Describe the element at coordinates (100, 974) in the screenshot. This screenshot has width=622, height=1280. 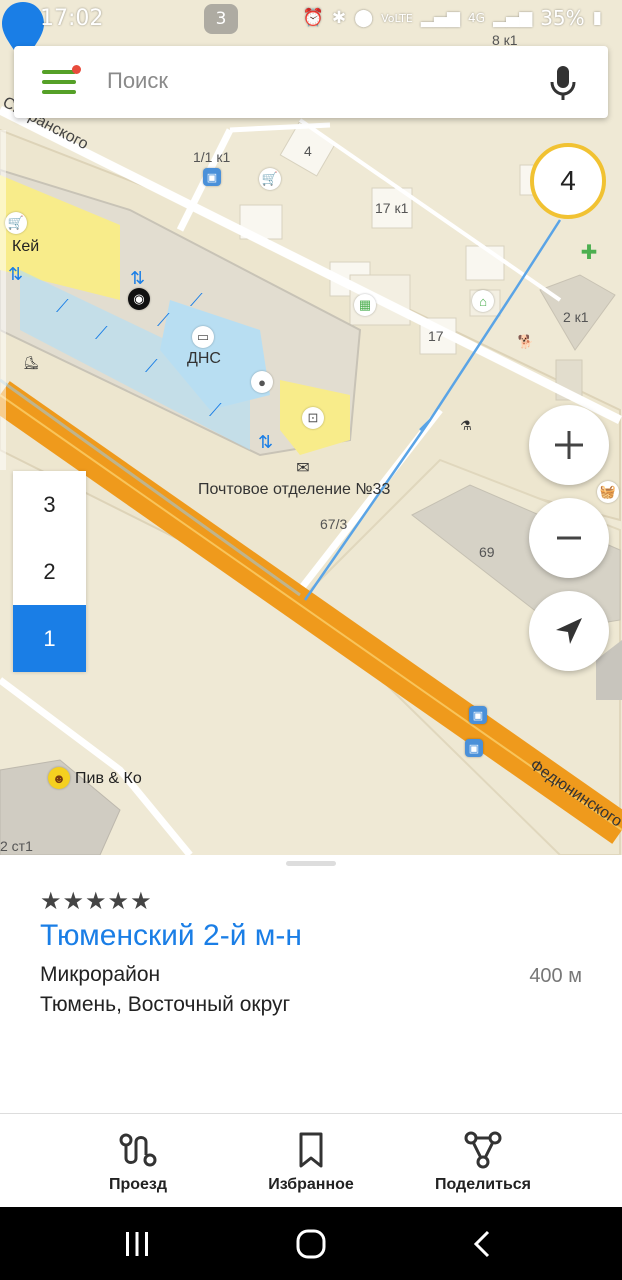
I see `place-type: Микрорайон` at that location.